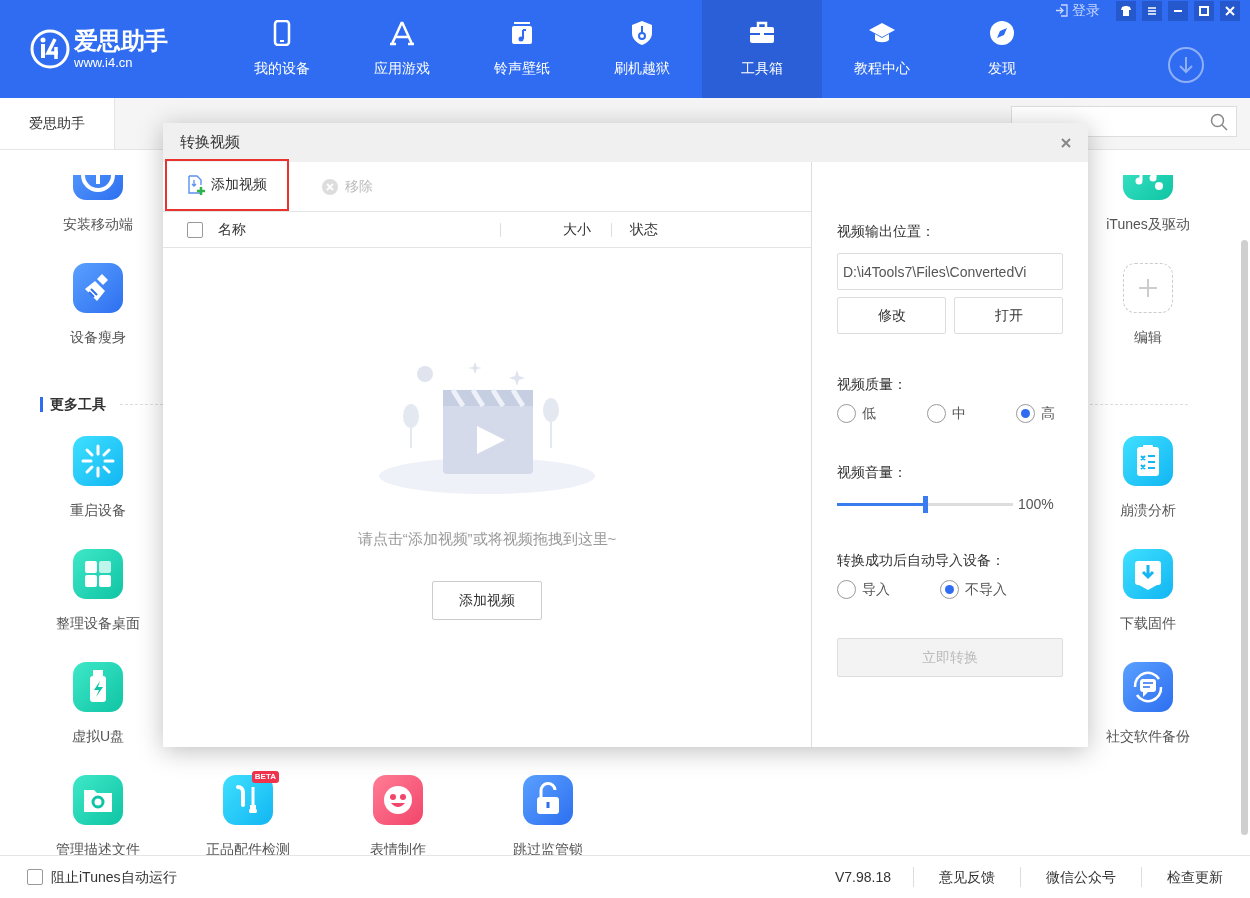 This screenshot has width=1250, height=898. What do you see at coordinates (1036, 504) in the screenshot?
I see `volume-reading: 100%` at bounding box center [1036, 504].